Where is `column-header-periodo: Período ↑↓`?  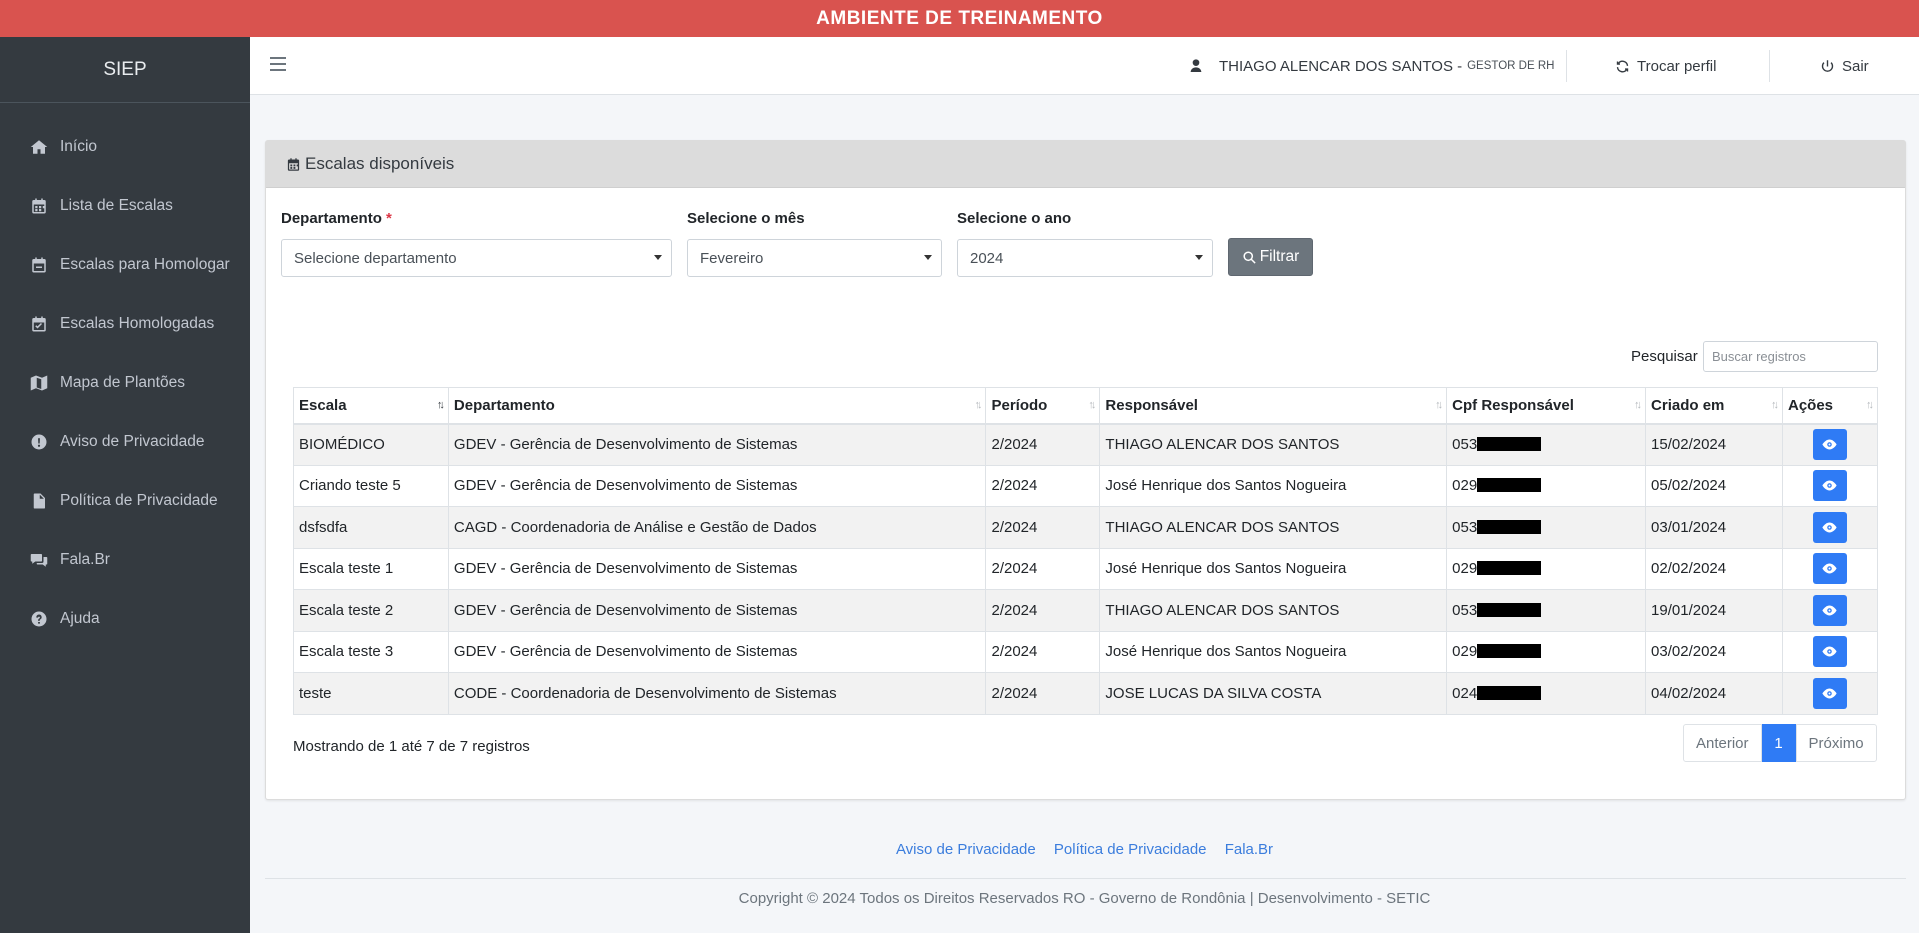 column-header-periodo: Período ↑↓ is located at coordinates (1043, 406).